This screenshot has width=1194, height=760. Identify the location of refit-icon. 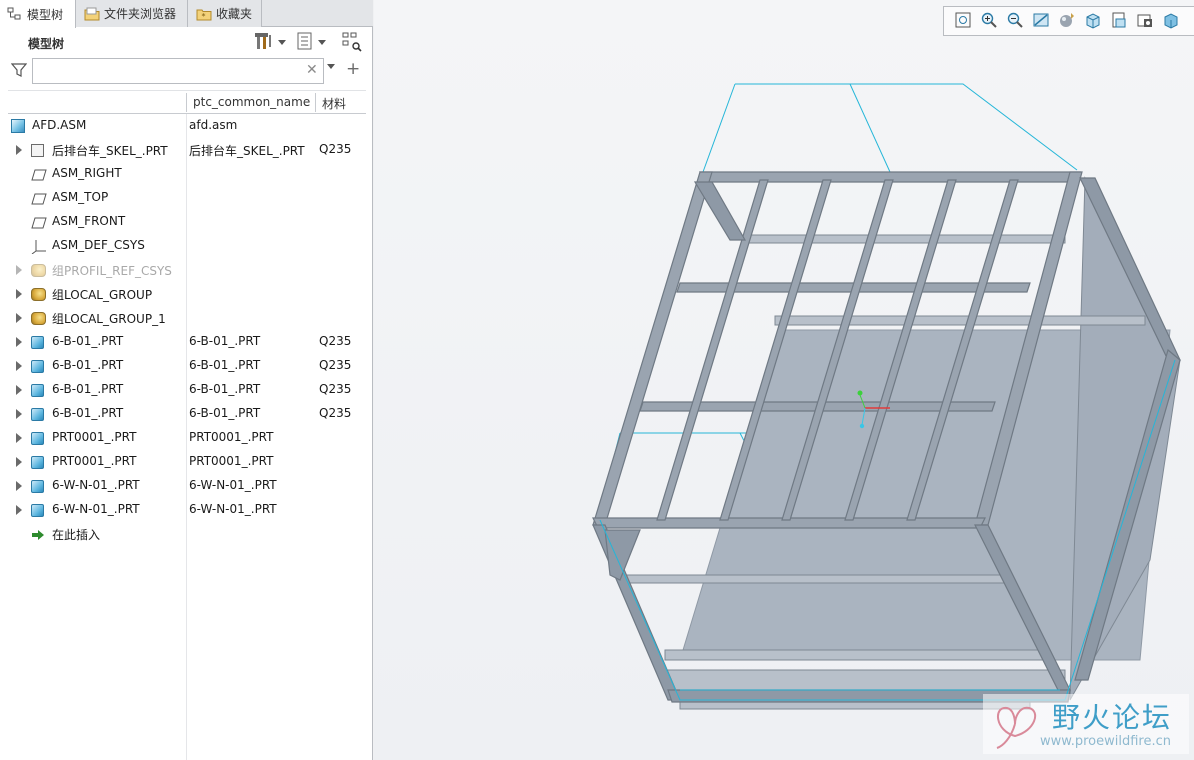
(963, 21).